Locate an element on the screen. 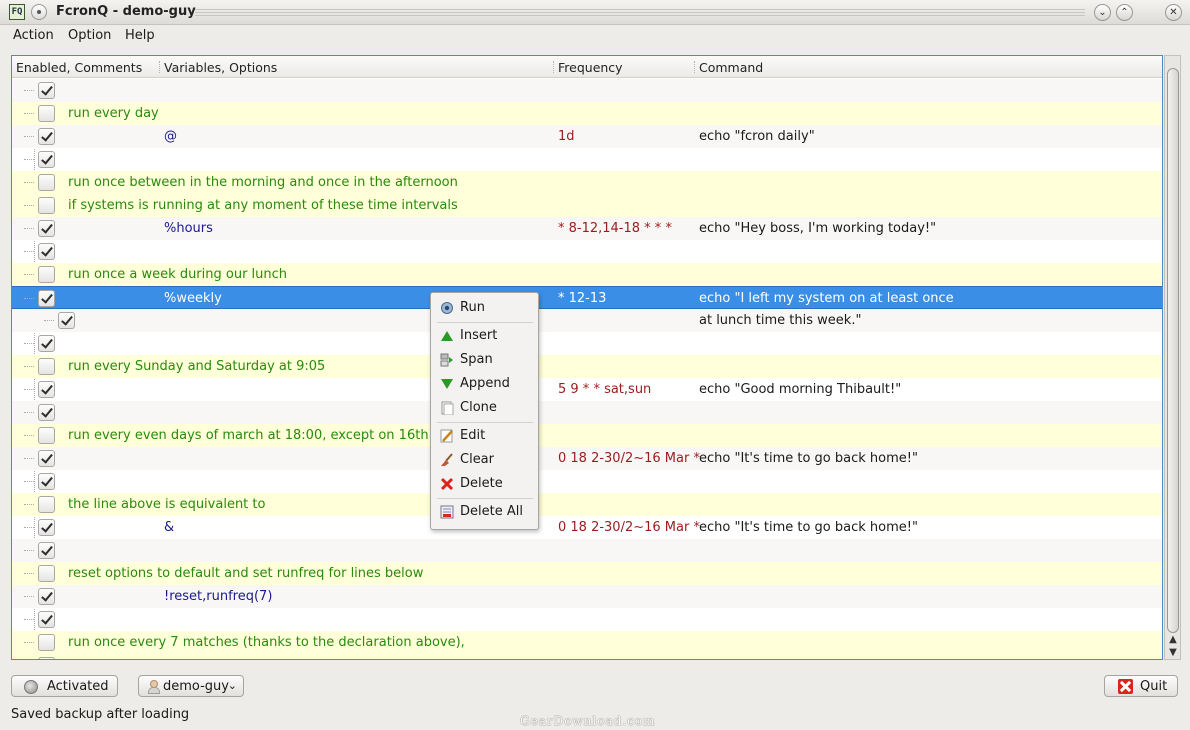 The width and height of the screenshot is (1190, 730). app-icon: FQ is located at coordinates (17, 12).